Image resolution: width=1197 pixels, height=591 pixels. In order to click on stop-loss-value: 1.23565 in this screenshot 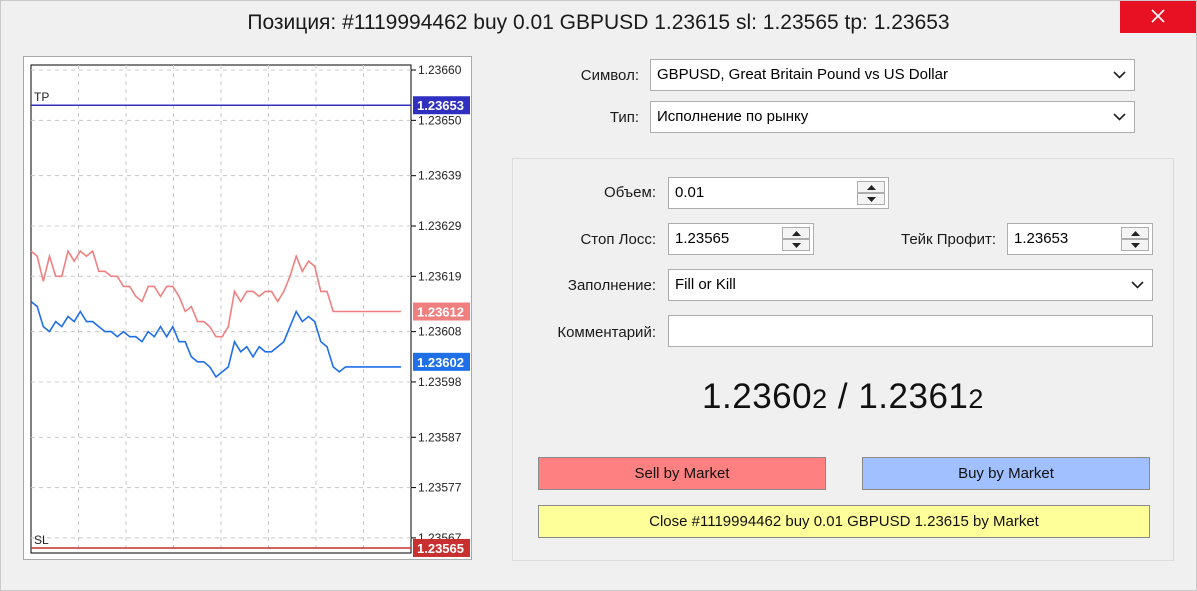, I will do `click(702, 238)`.